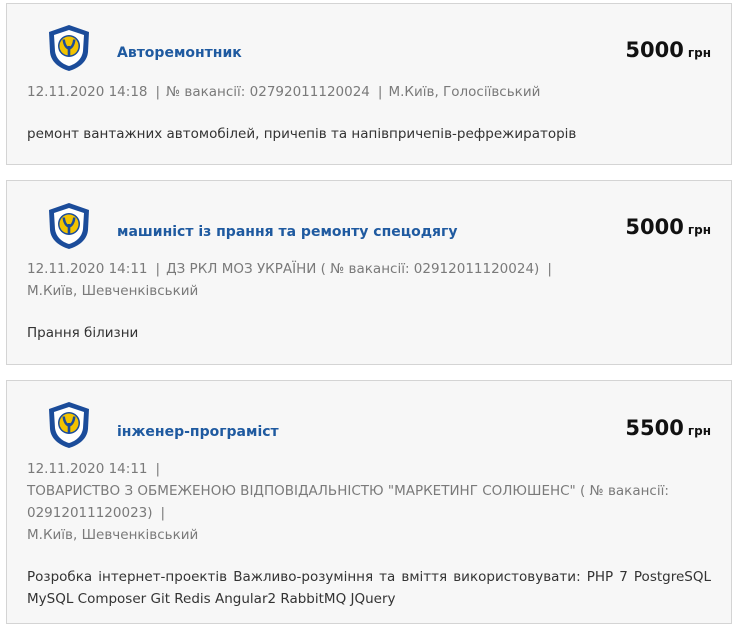 This screenshot has width=741, height=633. What do you see at coordinates (87, 92) in the screenshot?
I see `vacancy-date: 12.11.2020 14:18` at bounding box center [87, 92].